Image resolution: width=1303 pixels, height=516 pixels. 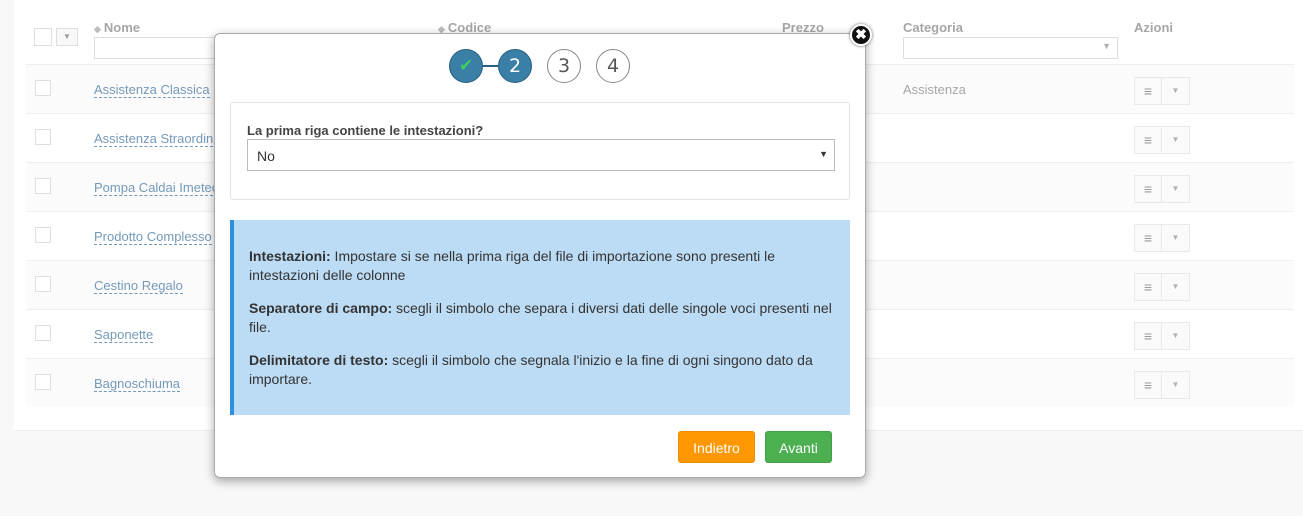 What do you see at coordinates (613, 66) in the screenshot?
I see `step-4: 4` at bounding box center [613, 66].